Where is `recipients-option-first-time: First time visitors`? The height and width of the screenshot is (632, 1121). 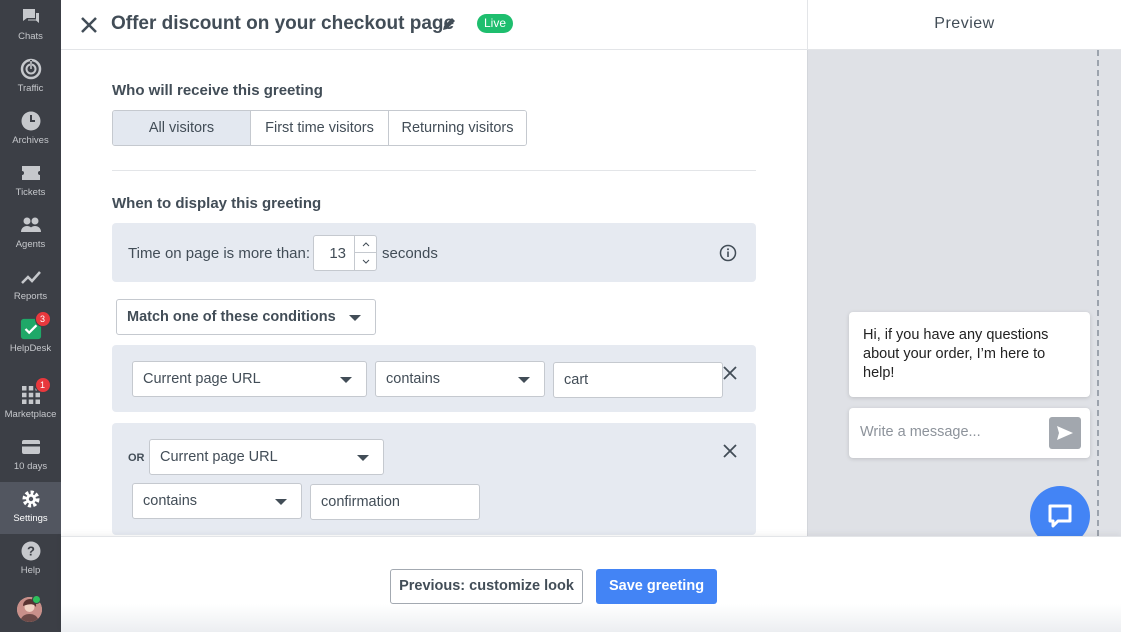
recipients-option-first-time: First time visitors is located at coordinates (320, 128).